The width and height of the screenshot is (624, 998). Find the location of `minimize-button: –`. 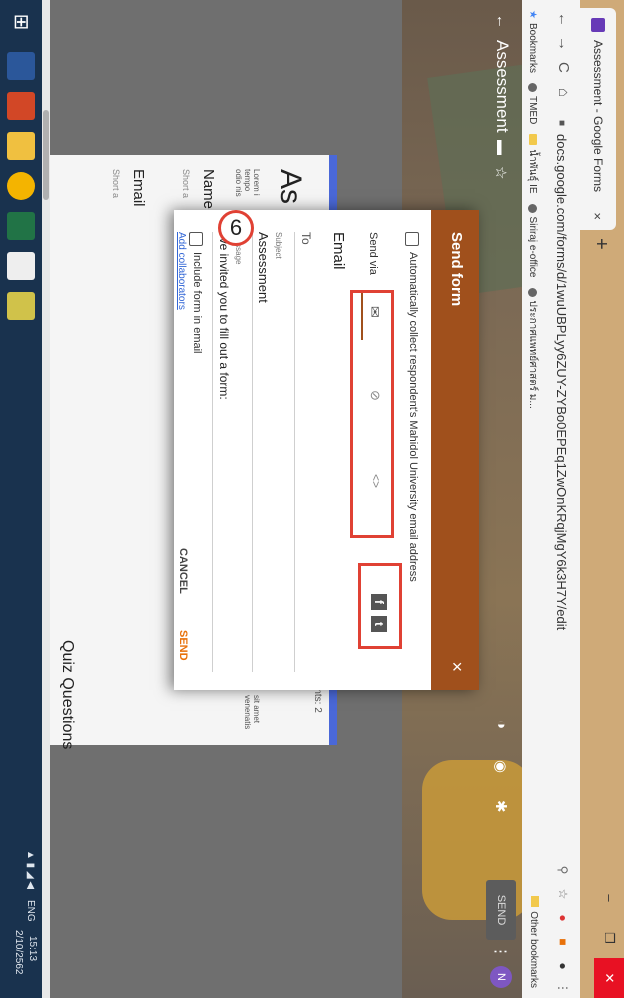

minimize-button: – is located at coordinates (609, 898).